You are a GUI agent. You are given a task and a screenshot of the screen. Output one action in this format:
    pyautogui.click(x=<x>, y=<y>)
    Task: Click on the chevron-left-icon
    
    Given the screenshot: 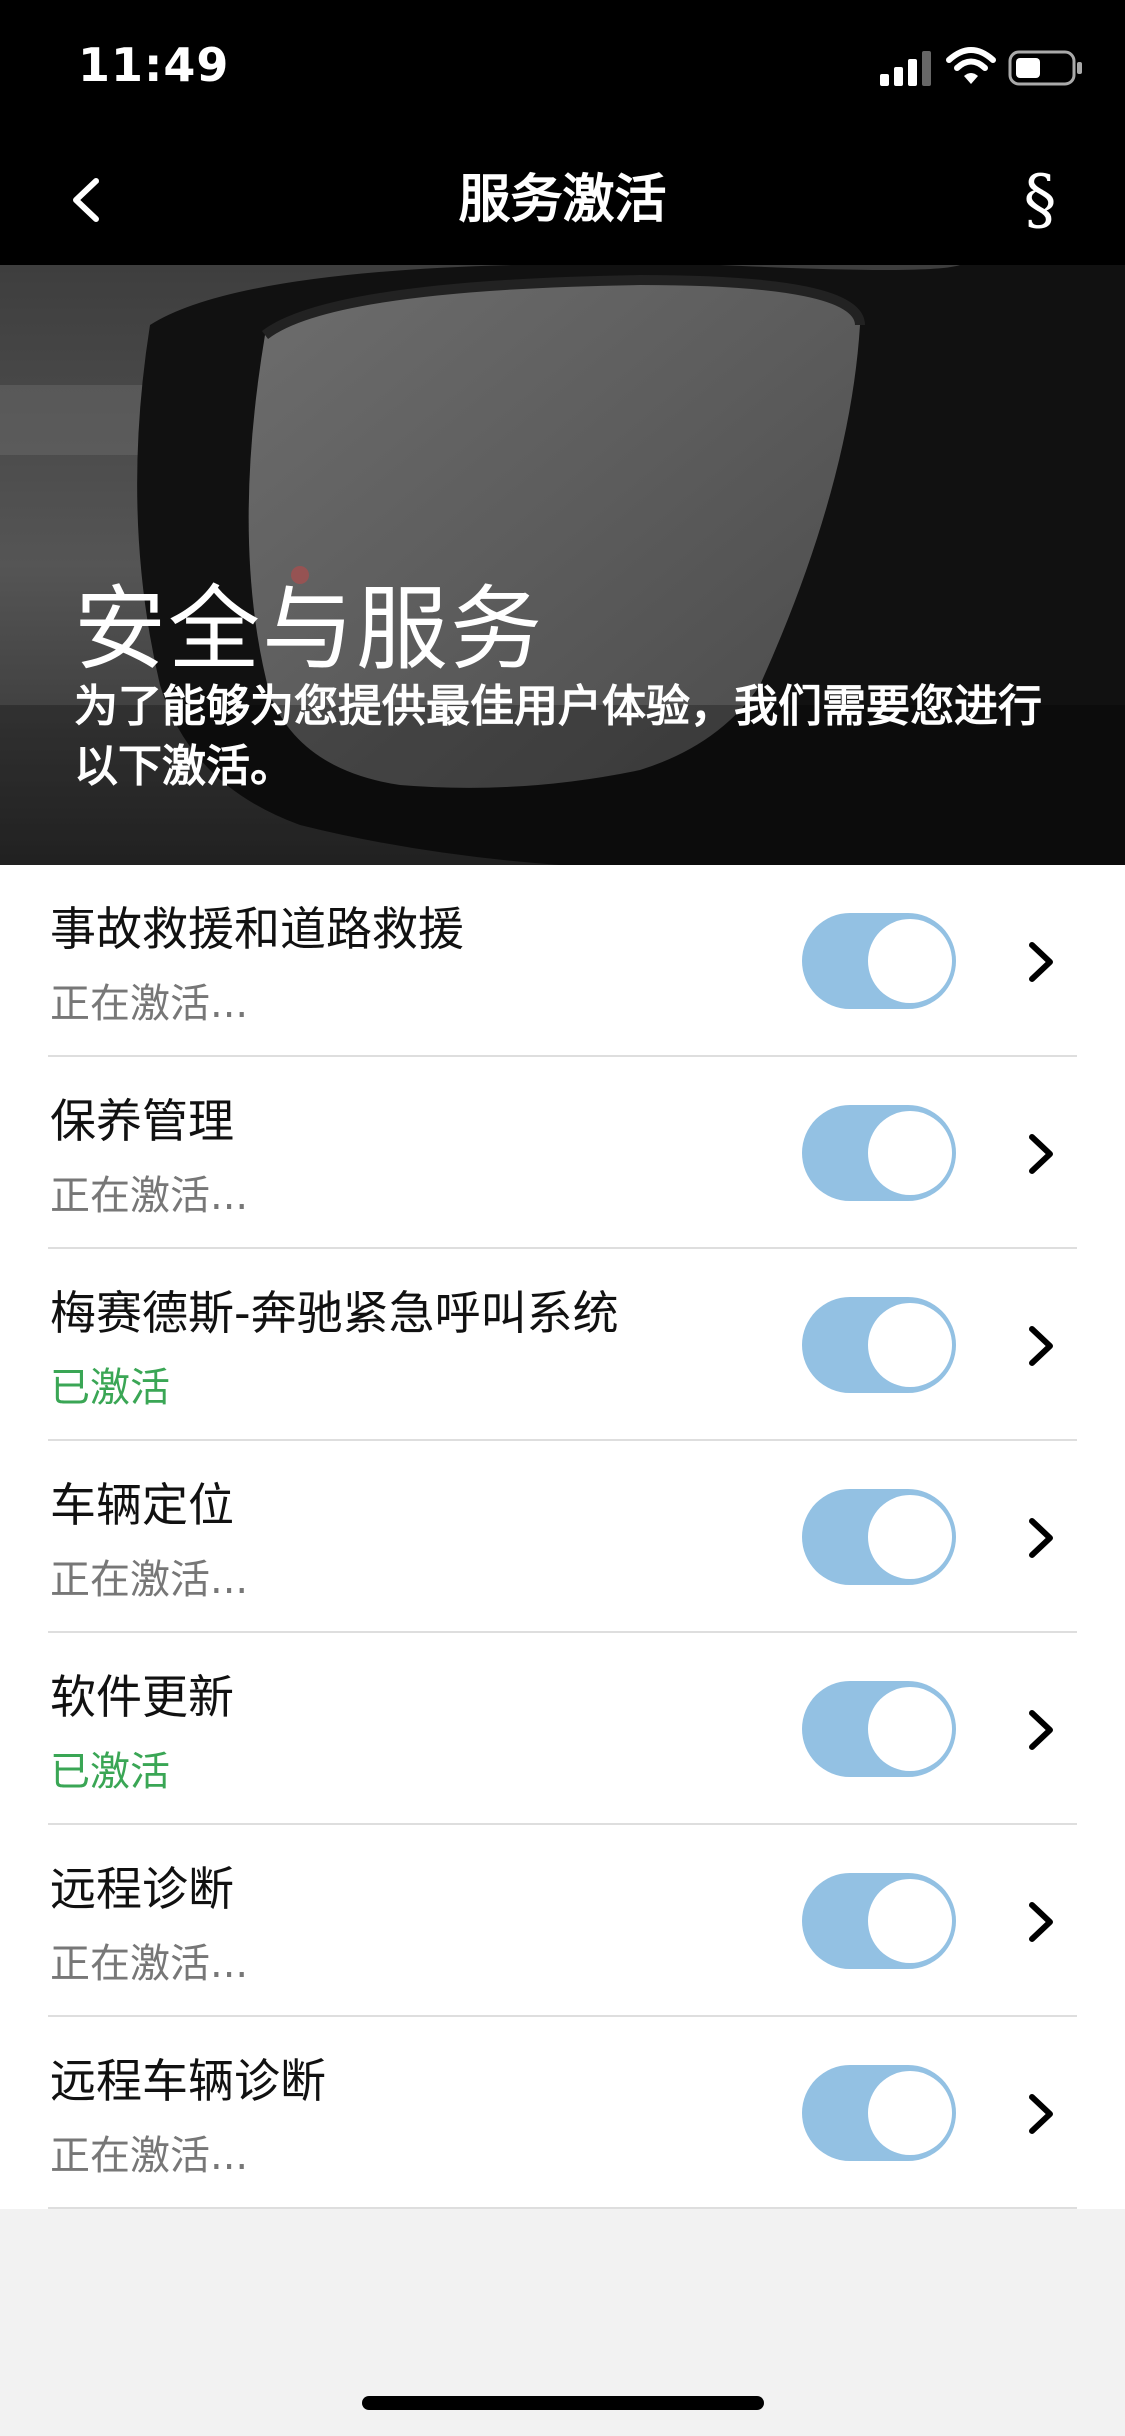 What is the action you would take?
    pyautogui.click(x=85, y=200)
    